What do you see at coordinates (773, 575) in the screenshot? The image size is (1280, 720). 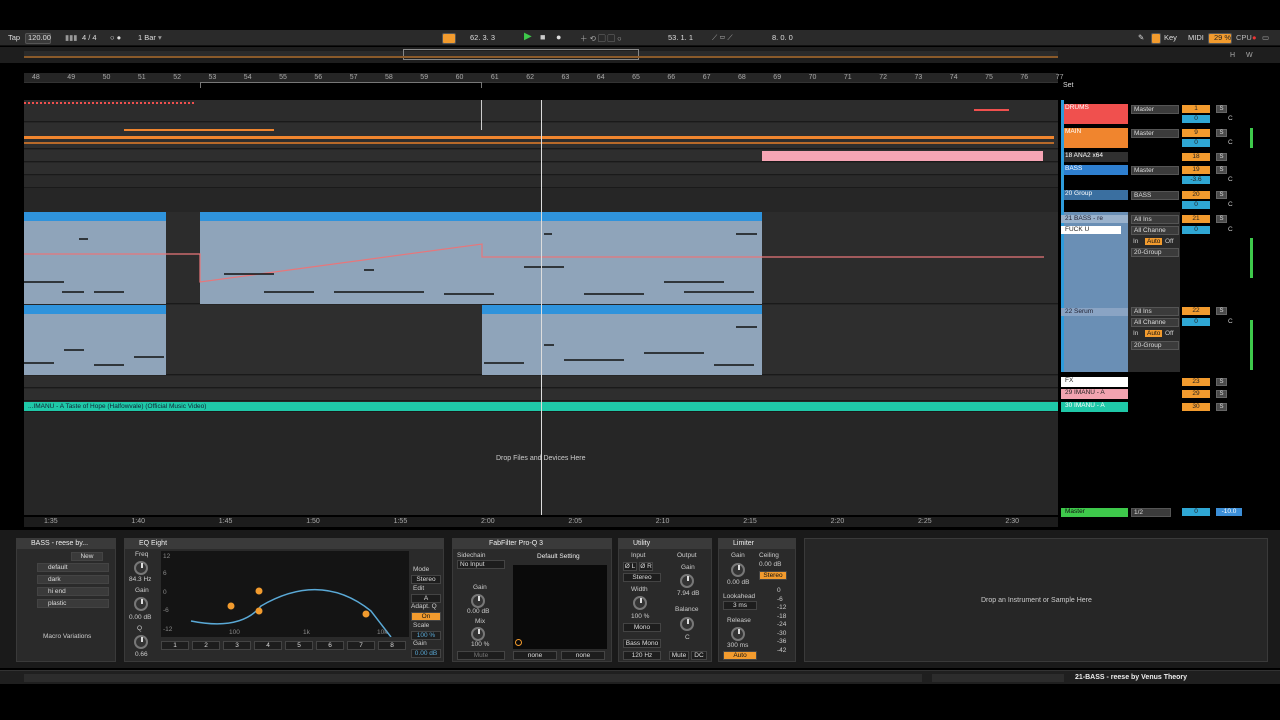 I see `limiter-stereo: Stereo` at bounding box center [773, 575].